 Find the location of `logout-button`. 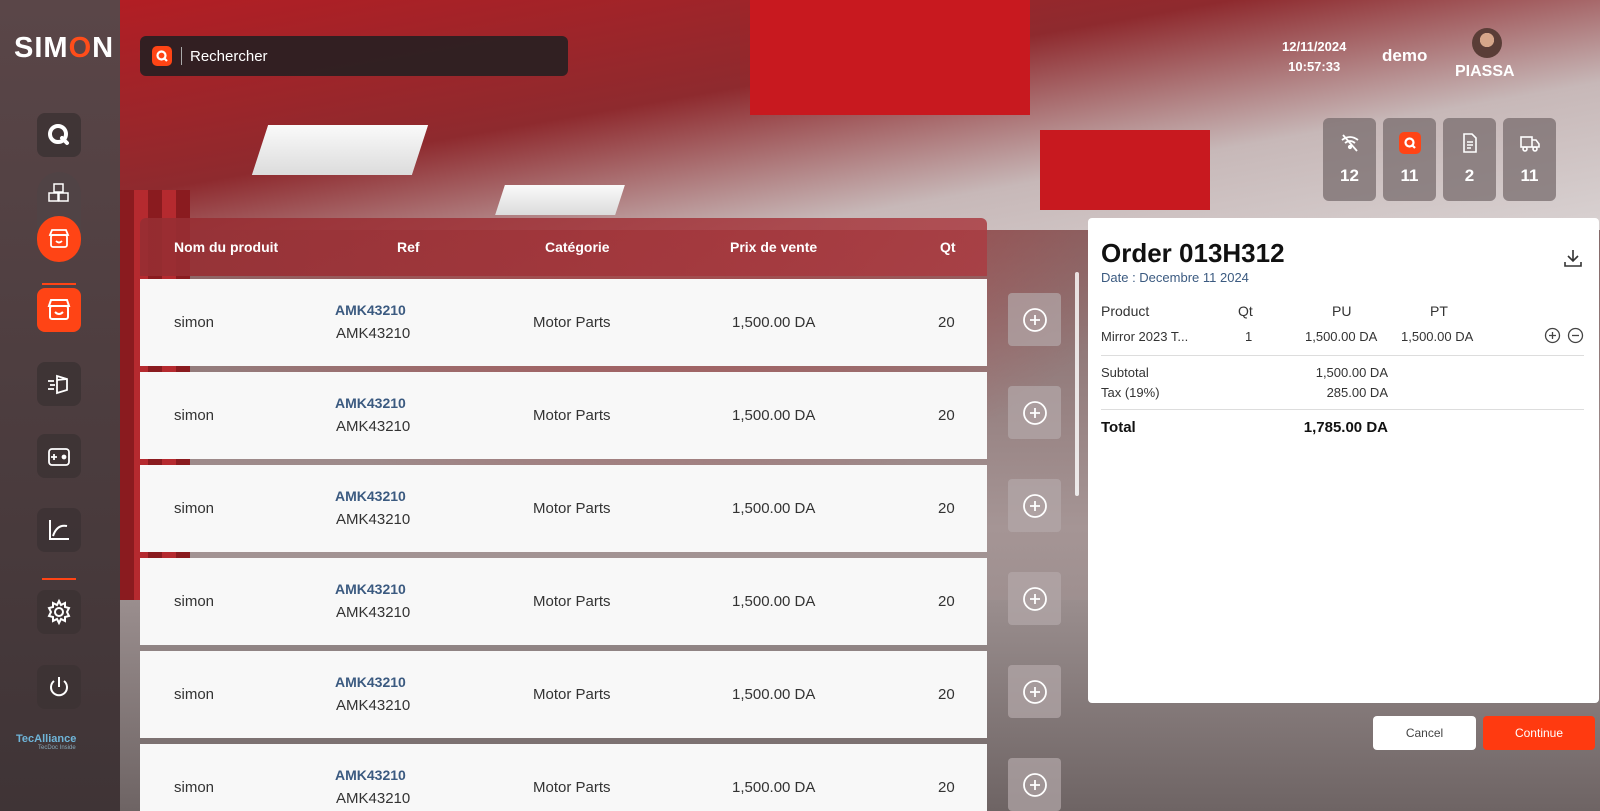

logout-button is located at coordinates (59, 687).